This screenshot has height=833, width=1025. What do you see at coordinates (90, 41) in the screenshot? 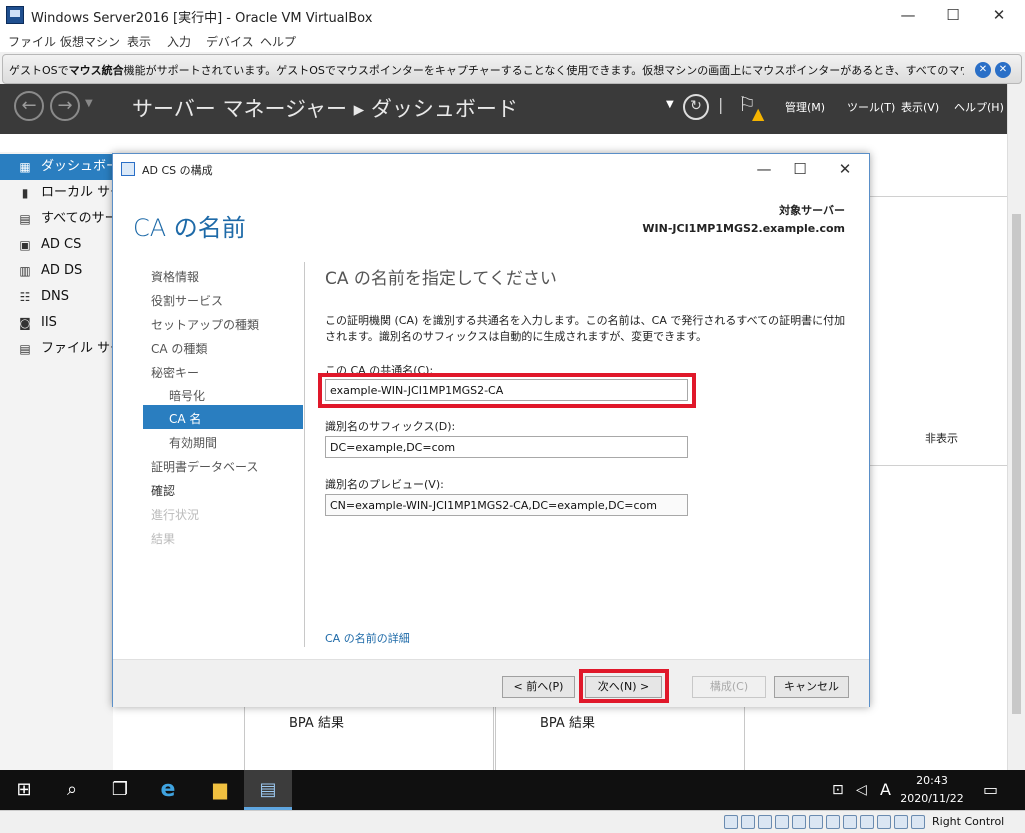
I see `menu-machine: 仮想マシン` at bounding box center [90, 41].